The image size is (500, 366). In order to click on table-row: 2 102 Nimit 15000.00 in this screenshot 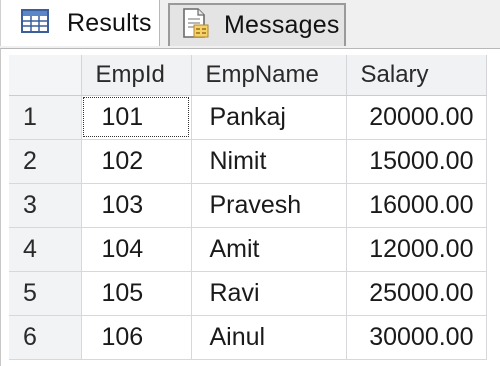, I will do `click(248, 161)`.